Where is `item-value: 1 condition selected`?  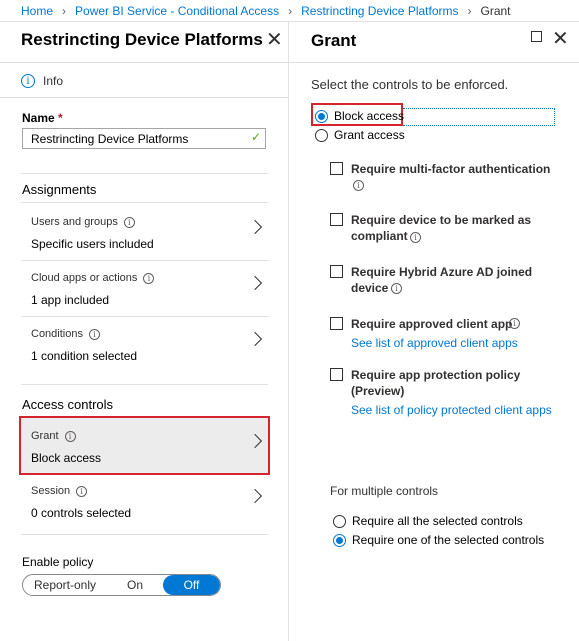
item-value: 1 condition selected is located at coordinates (84, 356).